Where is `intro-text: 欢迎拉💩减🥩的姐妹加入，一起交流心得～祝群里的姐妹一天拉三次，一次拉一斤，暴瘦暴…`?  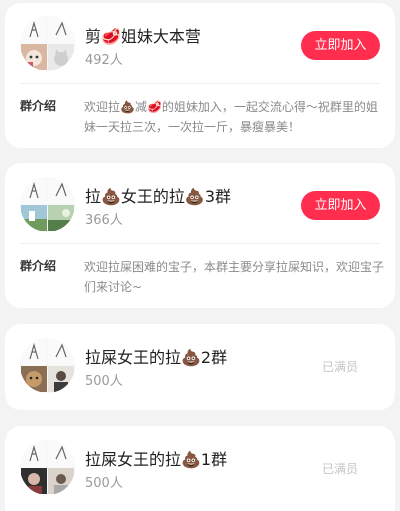
intro-text: 欢迎拉💩减🥩的姐妹加入，一起交流心得～祝群里的姐妹一天拉三次，一次拉一斤，暴瘦暴… is located at coordinates (231, 117).